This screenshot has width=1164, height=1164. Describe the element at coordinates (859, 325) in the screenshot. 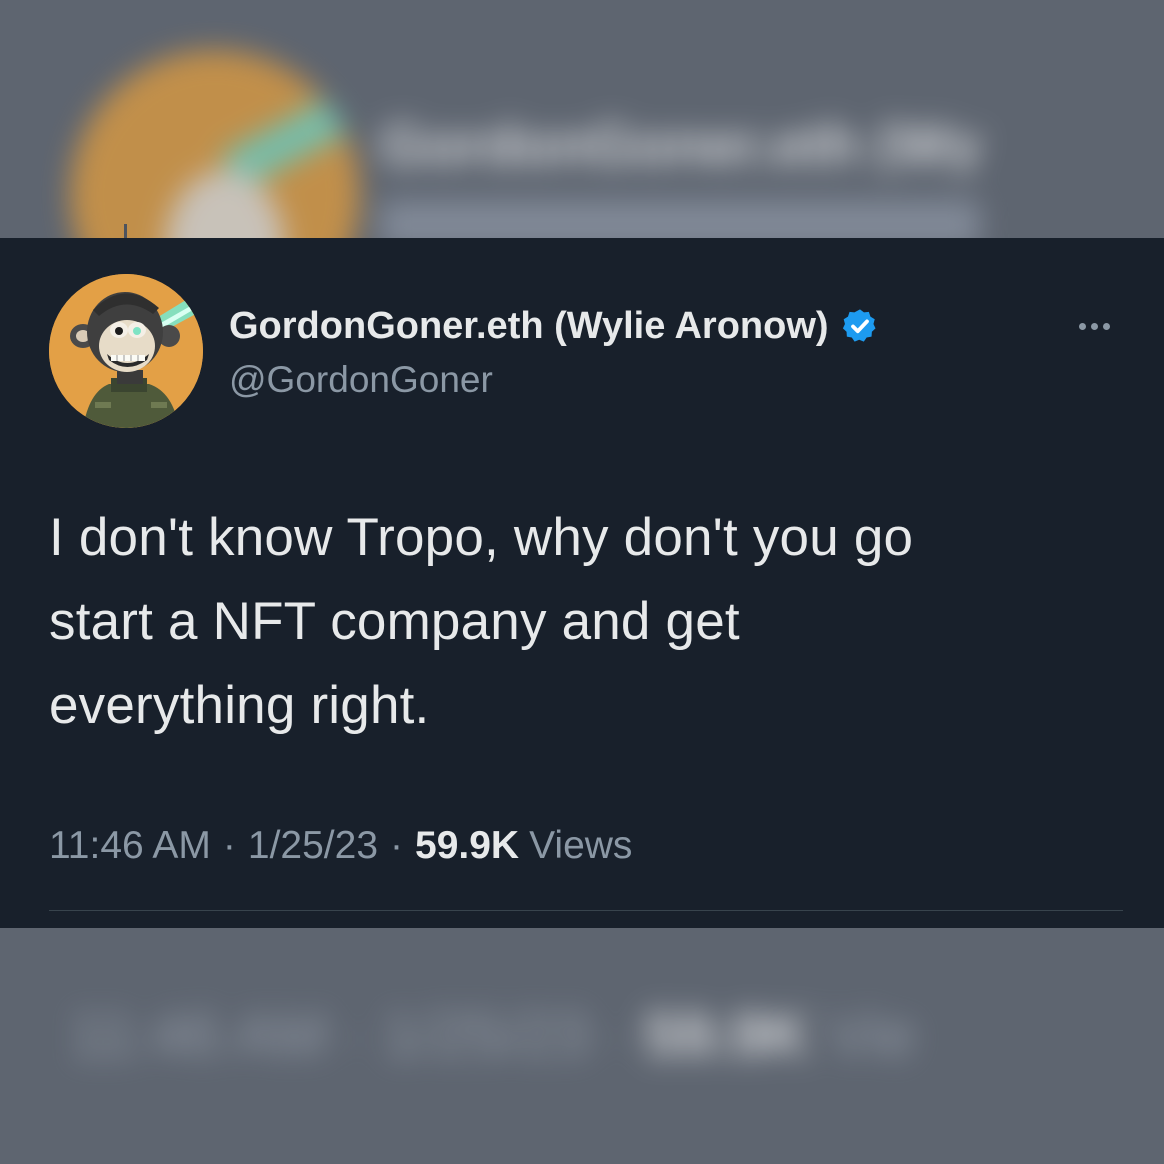

I see `verified-badge-icon` at that location.